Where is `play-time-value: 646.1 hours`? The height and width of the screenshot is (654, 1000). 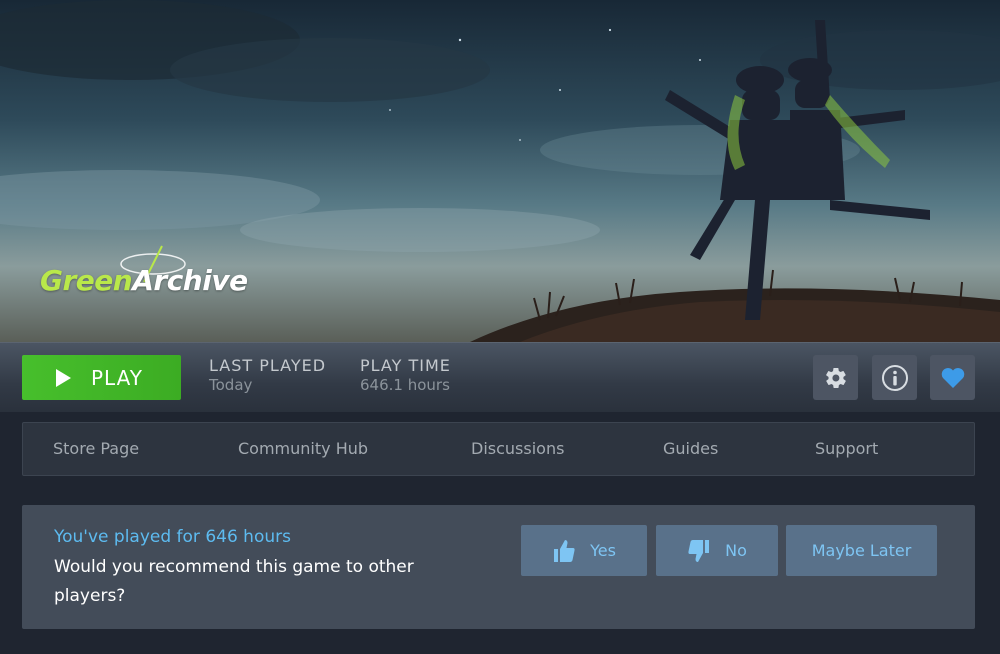 play-time-value: 646.1 hours is located at coordinates (405, 385).